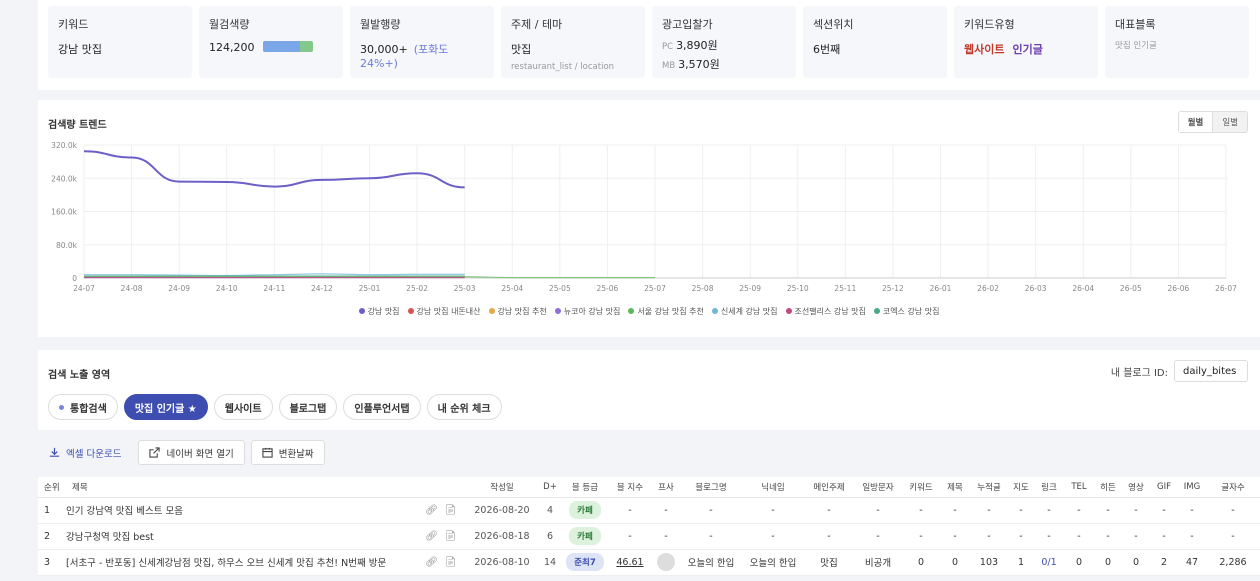  What do you see at coordinates (77, 125) in the screenshot?
I see `trend-title: 검색량 트렌드` at bounding box center [77, 125].